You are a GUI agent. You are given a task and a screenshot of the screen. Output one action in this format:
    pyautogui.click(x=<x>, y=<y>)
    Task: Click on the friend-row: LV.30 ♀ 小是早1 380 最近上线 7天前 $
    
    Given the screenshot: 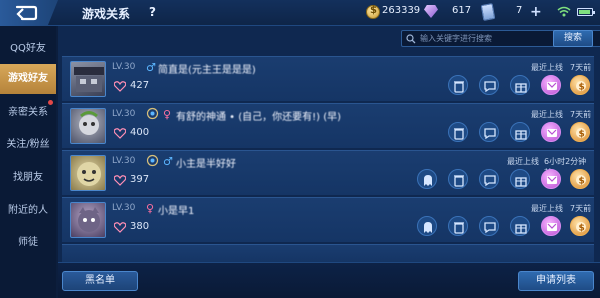 What is the action you would take?
    pyautogui.click(x=328, y=219)
    